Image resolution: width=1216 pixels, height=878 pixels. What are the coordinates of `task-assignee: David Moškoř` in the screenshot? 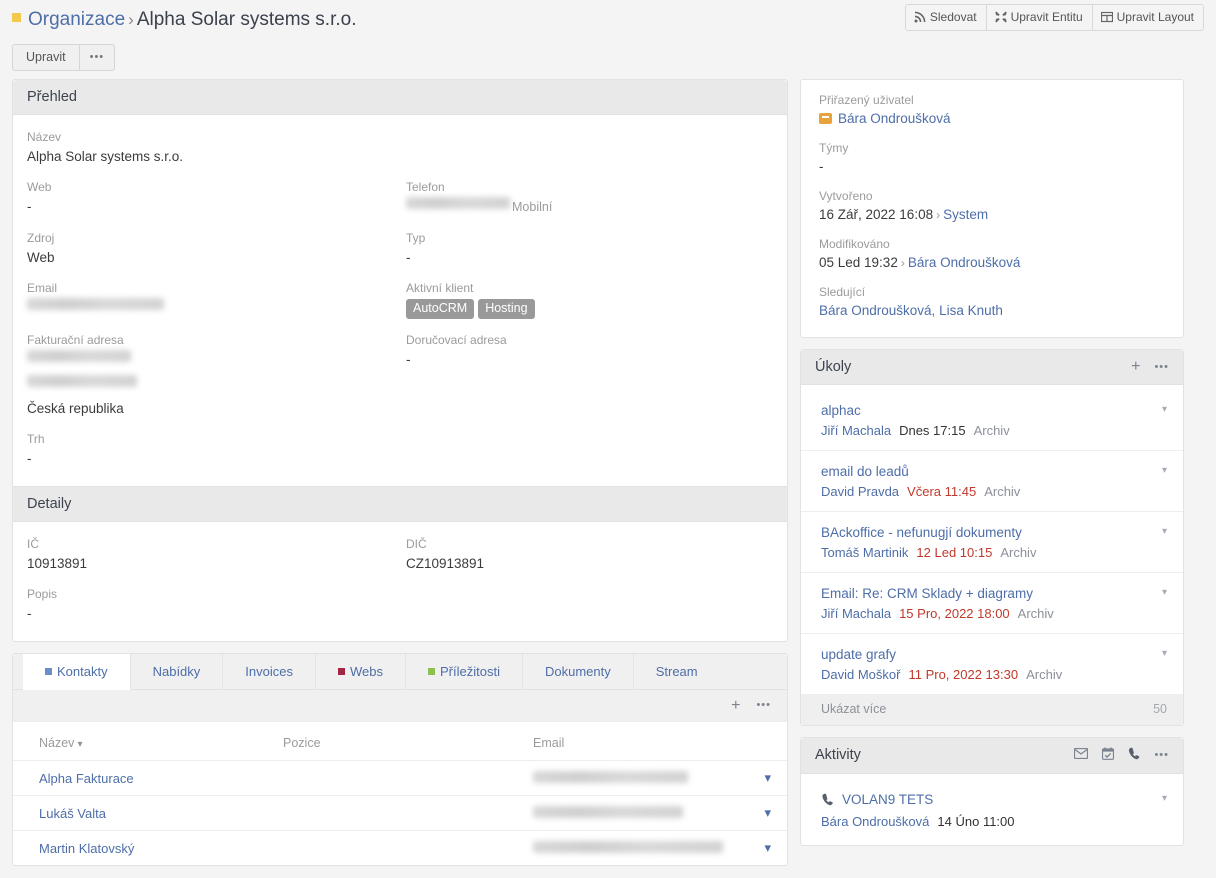 It's located at (860, 674).